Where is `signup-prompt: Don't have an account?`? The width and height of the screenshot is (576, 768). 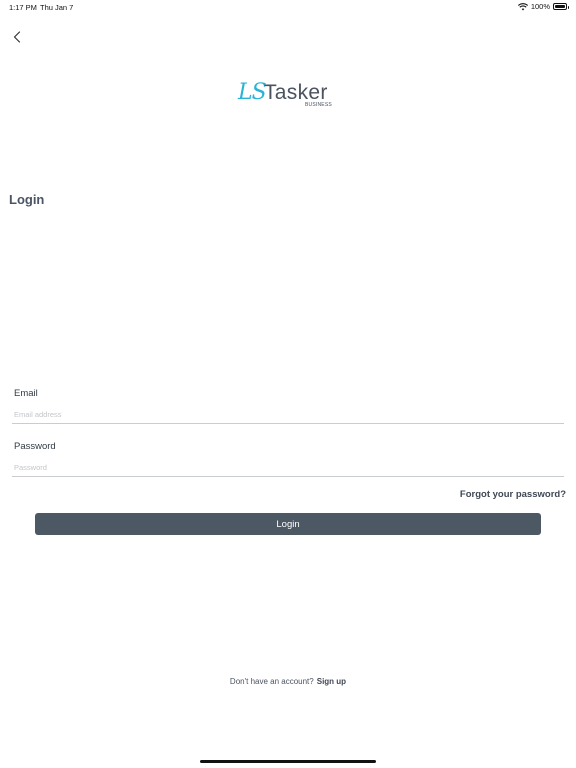
signup-prompt: Don't have an account? is located at coordinates (271, 681).